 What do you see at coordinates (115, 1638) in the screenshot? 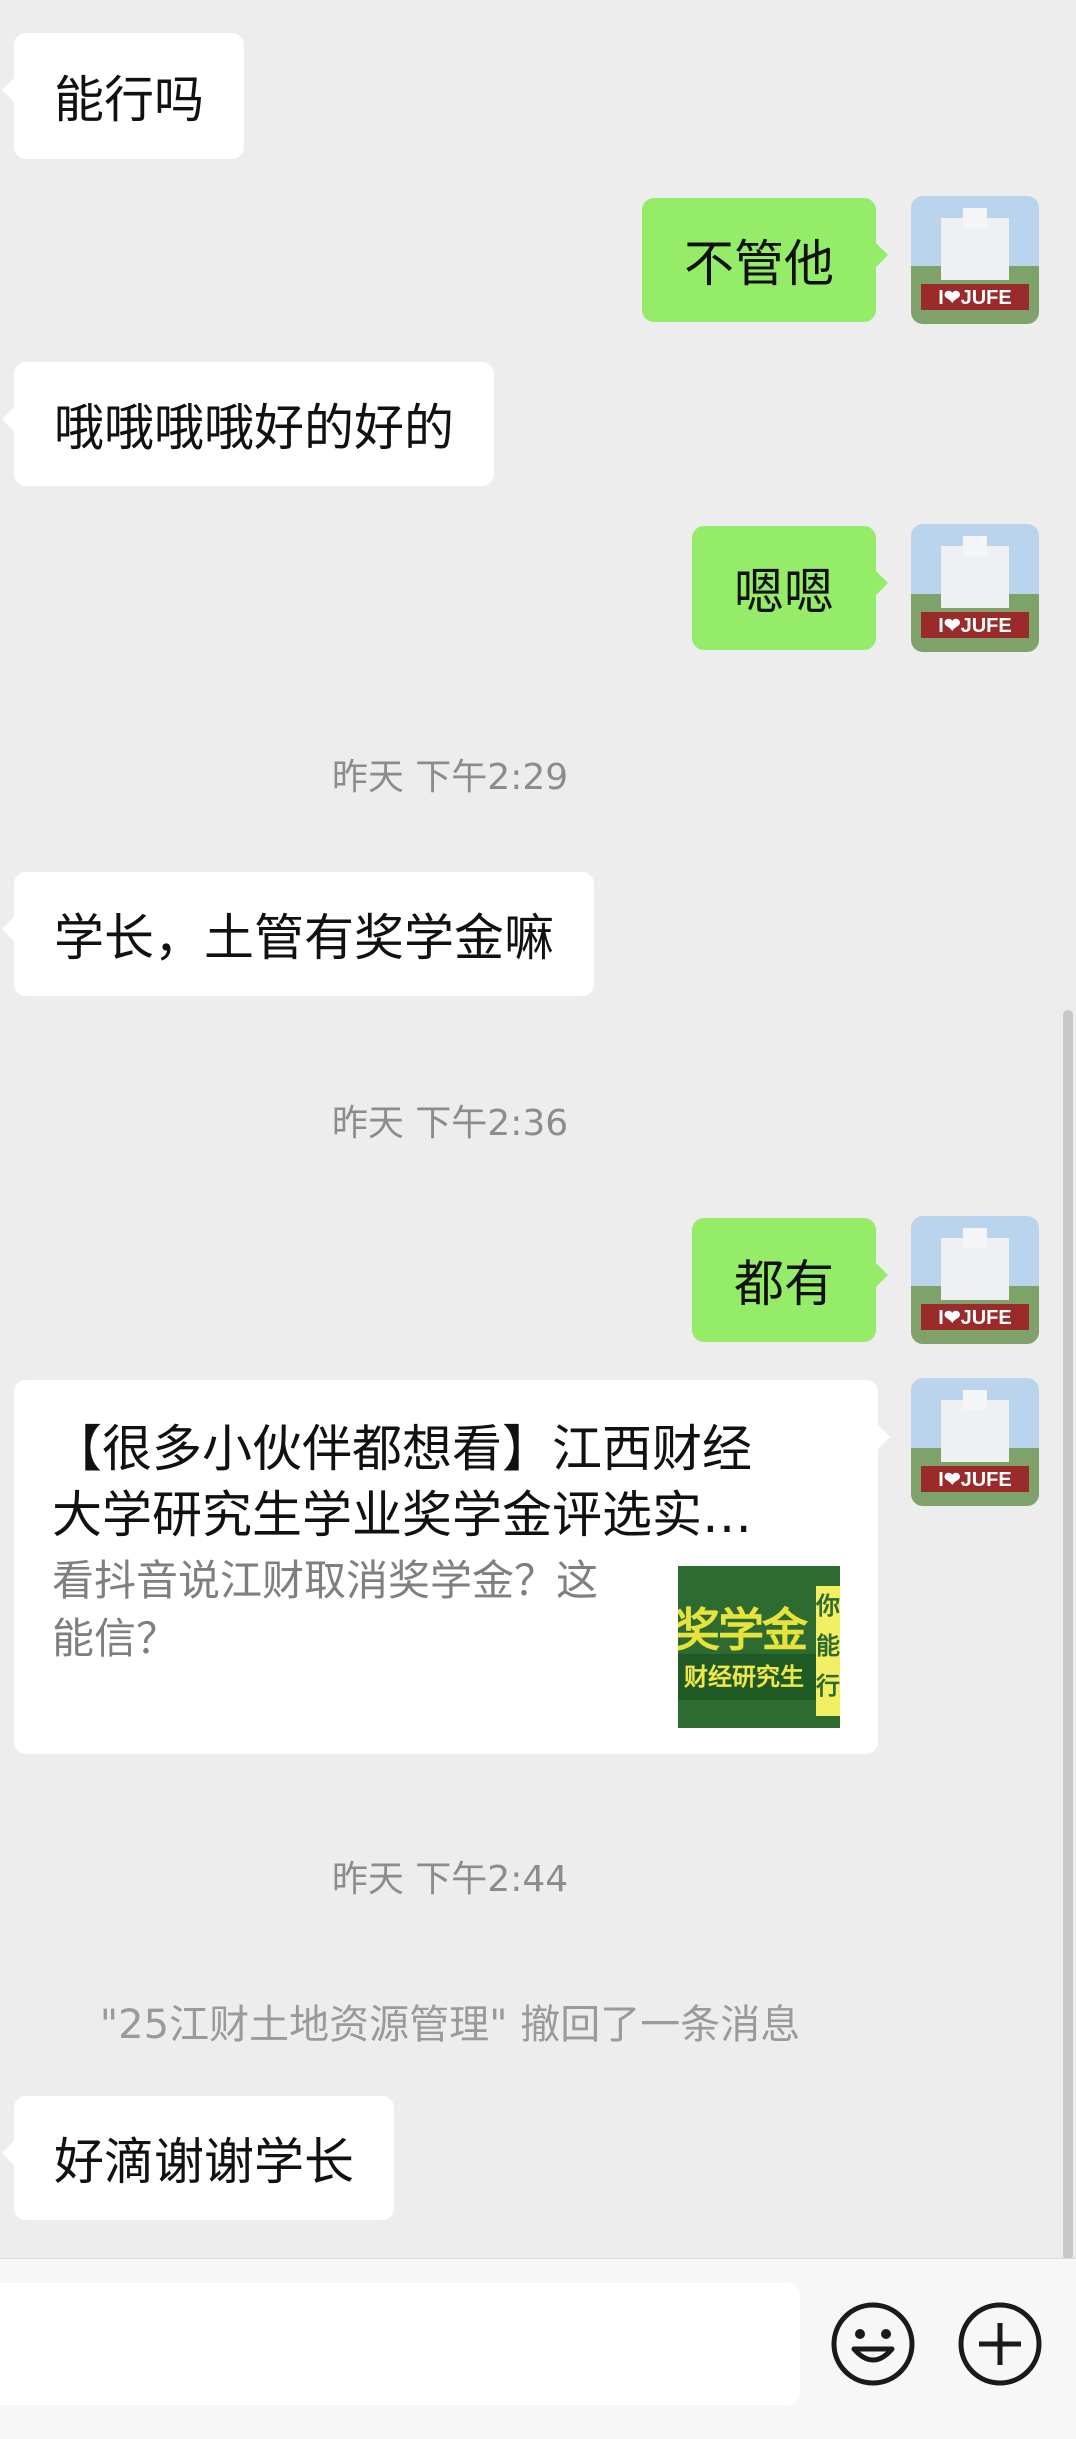
I see `article-description-line: 能信？` at bounding box center [115, 1638].